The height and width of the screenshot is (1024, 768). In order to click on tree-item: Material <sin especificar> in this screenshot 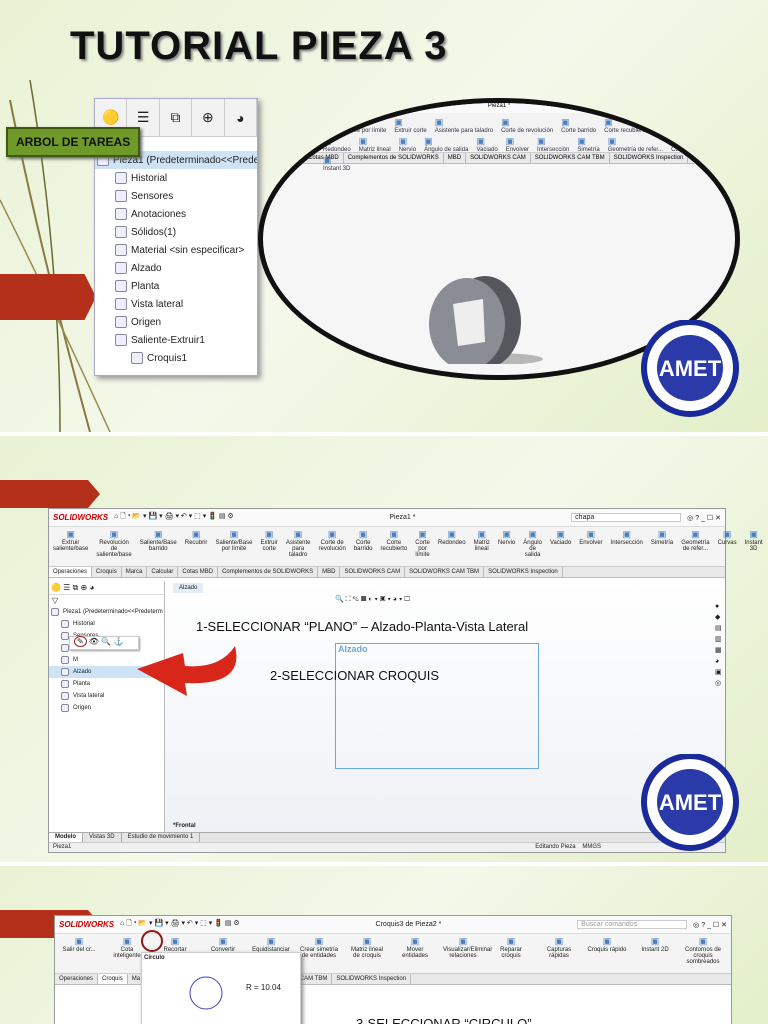, I will do `click(176, 250)`.